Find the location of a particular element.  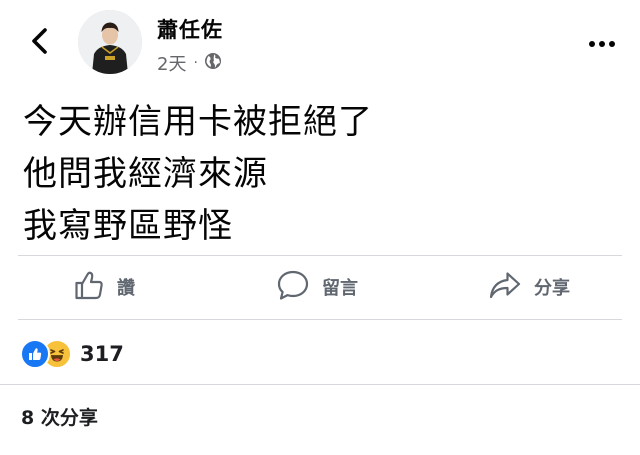

action-bar: 讚 留言 分享 is located at coordinates (320, 287).